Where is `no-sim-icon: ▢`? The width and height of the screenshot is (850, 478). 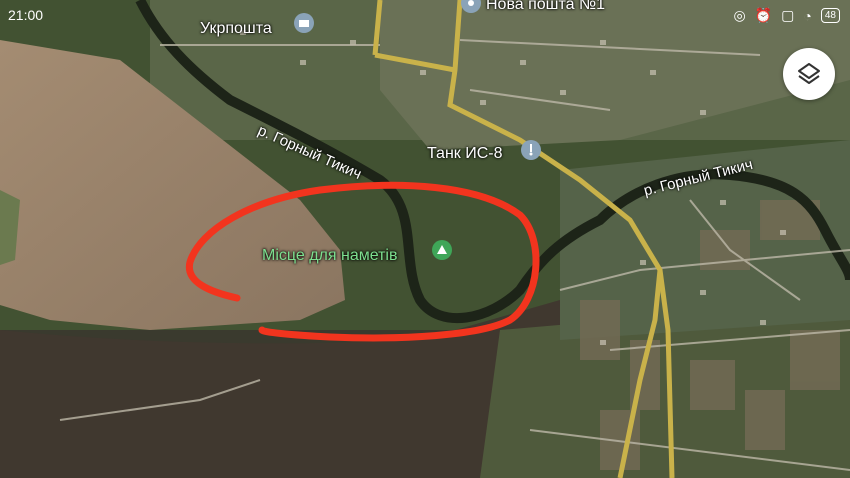 no-sim-icon: ▢ is located at coordinates (788, 15).